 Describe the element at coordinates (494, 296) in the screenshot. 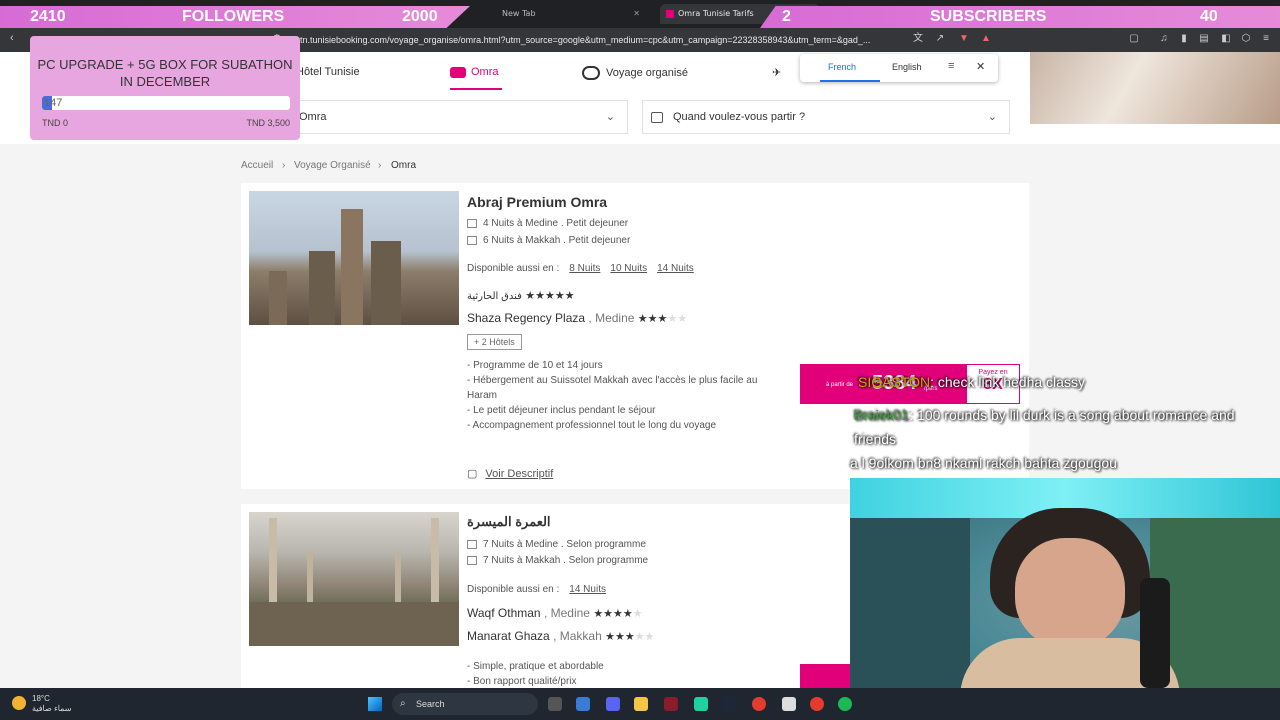

I see `hotel-name: فندق الحارثية` at that location.